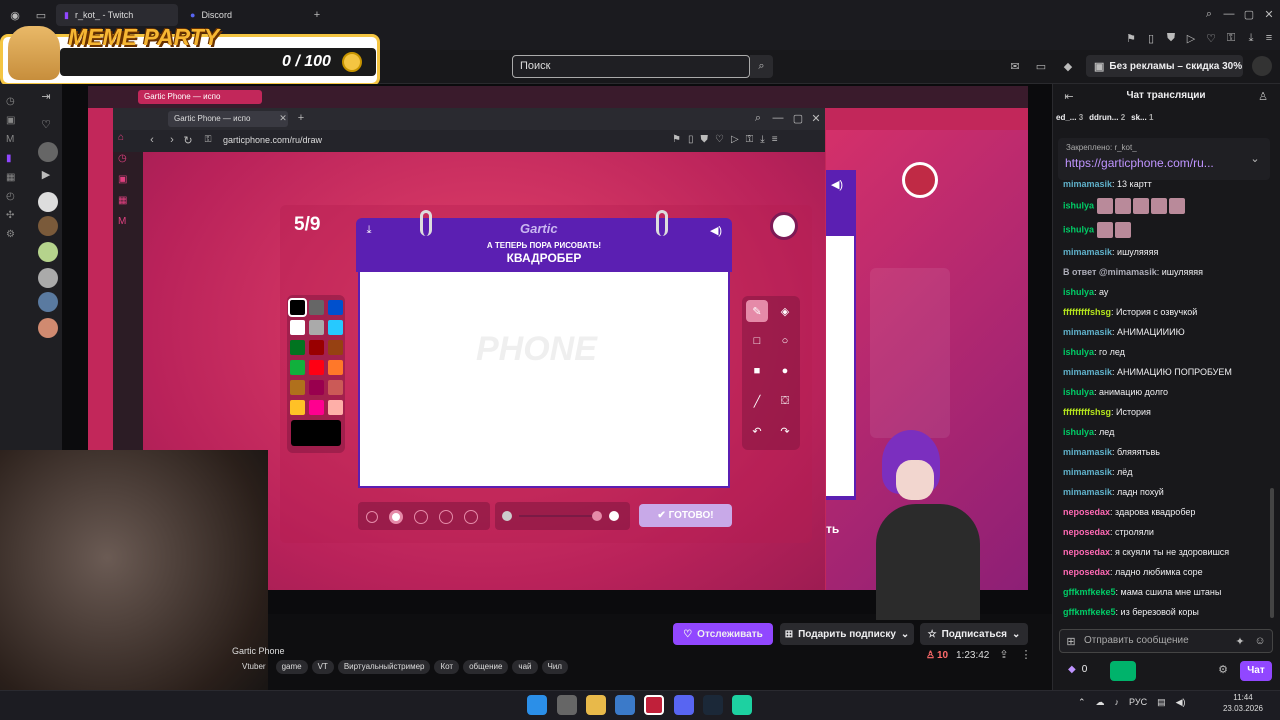 The width and height of the screenshot is (1280, 720). I want to click on follow-button: ♡ Отслеживать, so click(723, 634).